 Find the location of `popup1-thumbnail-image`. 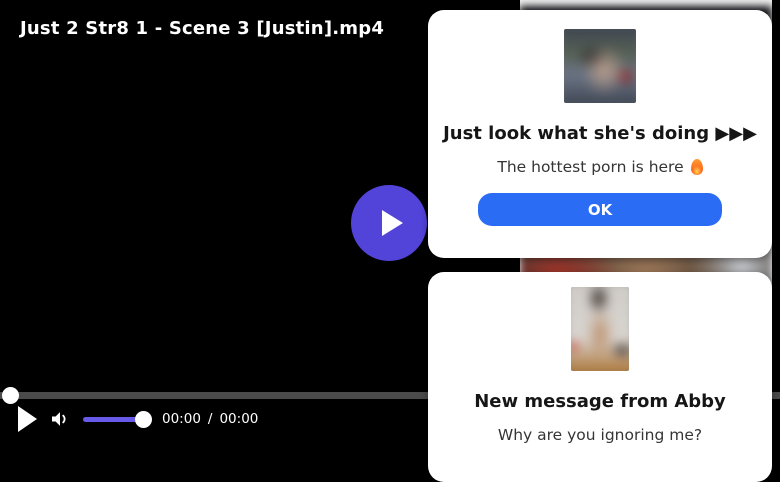

popup1-thumbnail-image is located at coordinates (600, 66).